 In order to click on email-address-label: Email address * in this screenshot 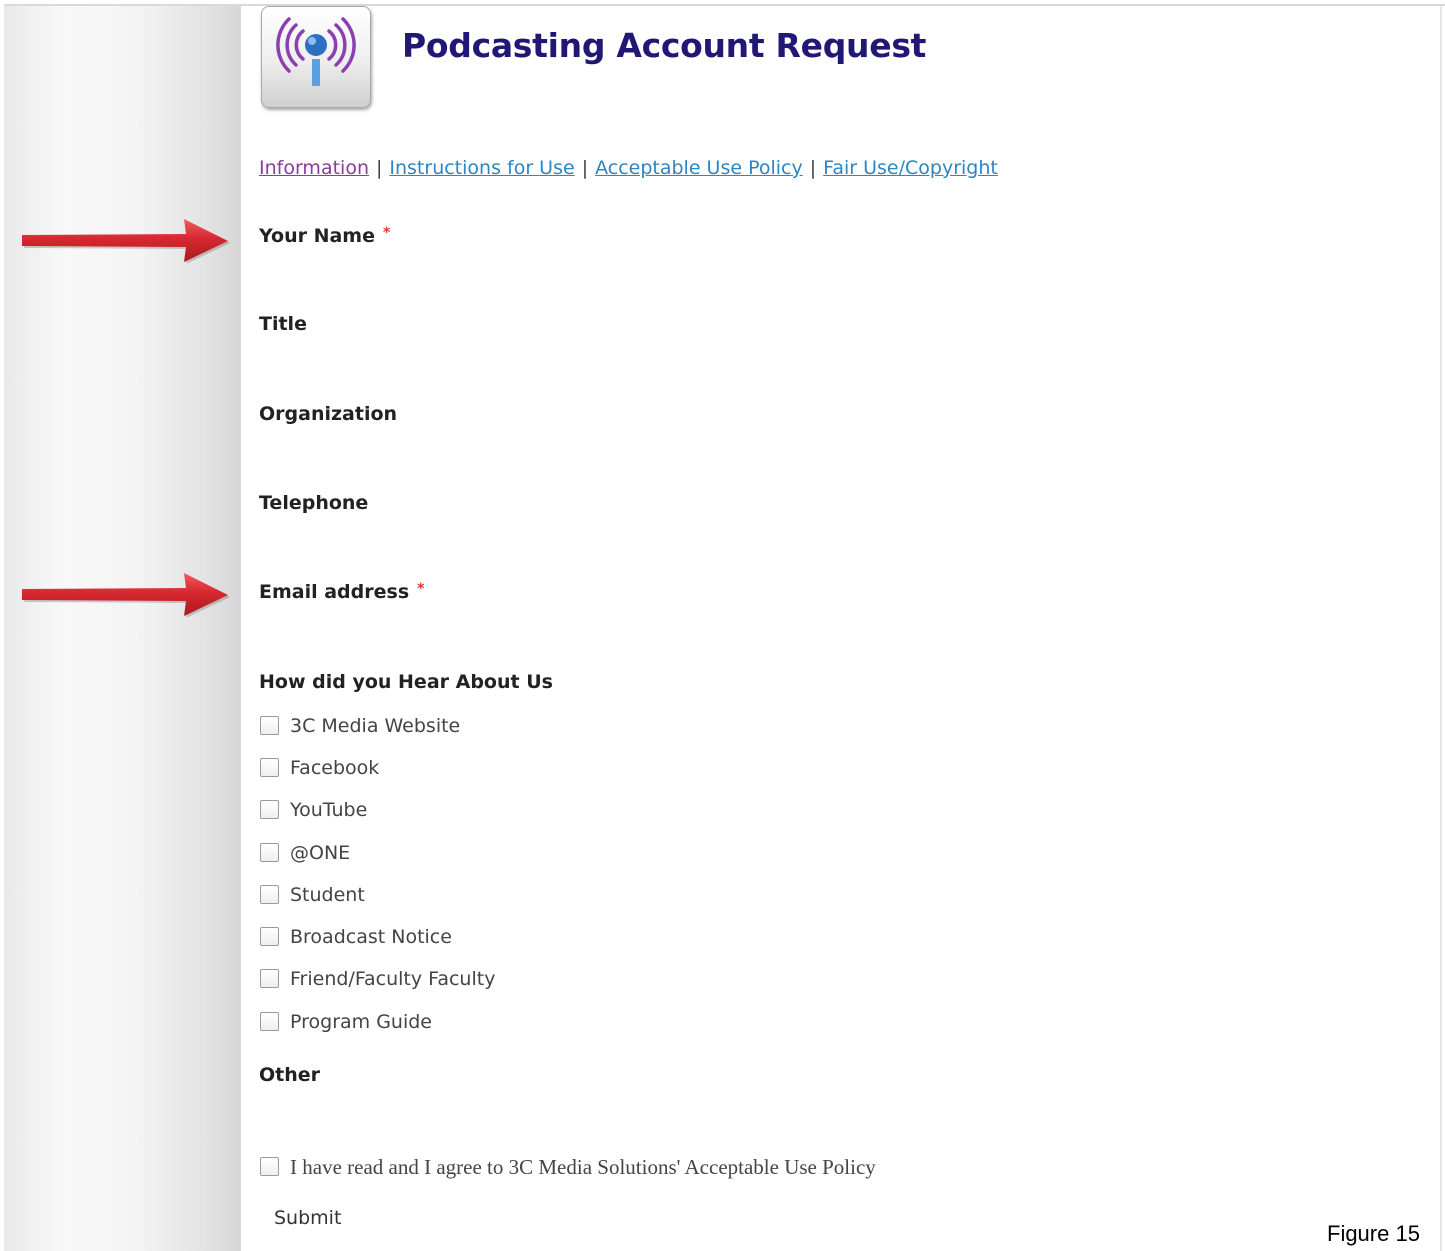, I will do `click(341, 592)`.